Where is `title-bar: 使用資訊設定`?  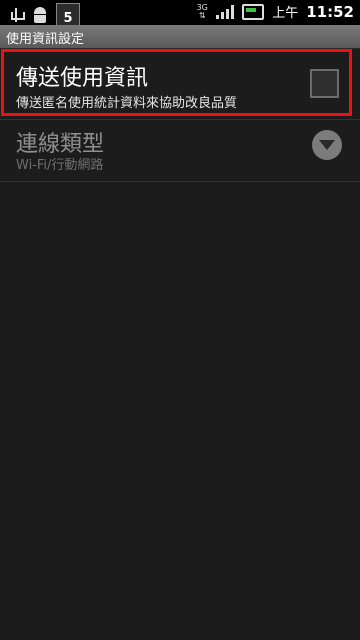
title-bar: 使用資訊設定 is located at coordinates (180, 37).